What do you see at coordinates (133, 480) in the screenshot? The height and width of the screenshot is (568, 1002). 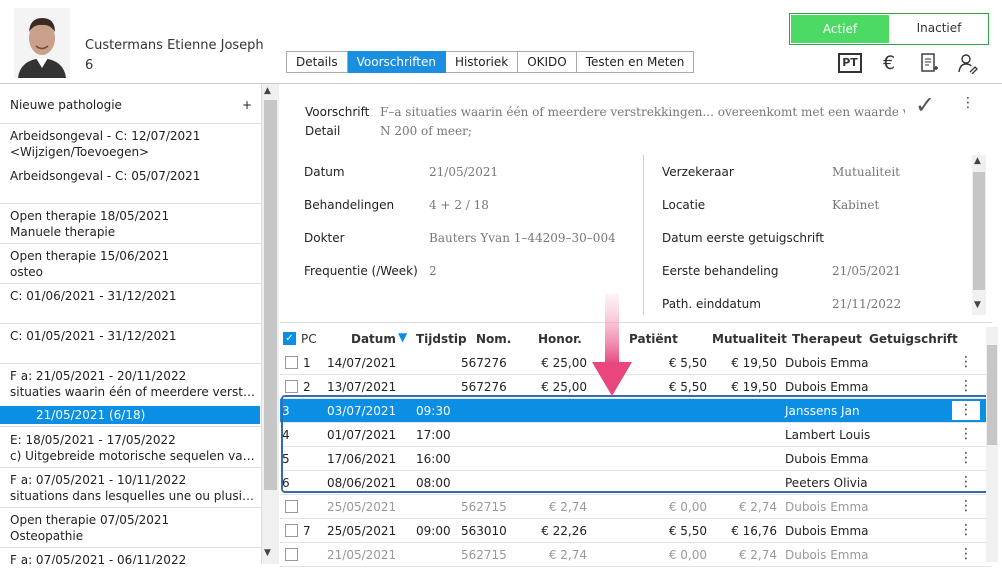 I see `sidebar-item: F a: 07/05/2021 - 10/11/2022` at bounding box center [133, 480].